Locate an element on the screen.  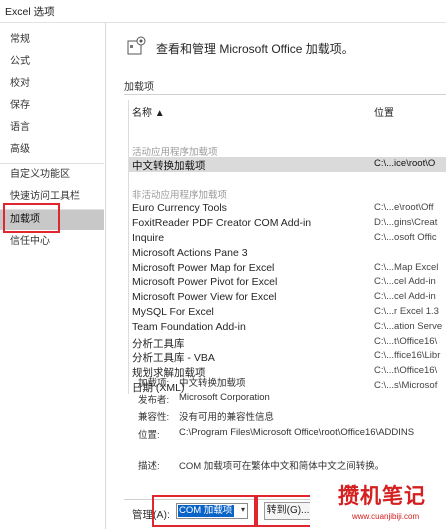
sidebar-item-trust-center: 信任中心 is located at coordinates (52, 242).